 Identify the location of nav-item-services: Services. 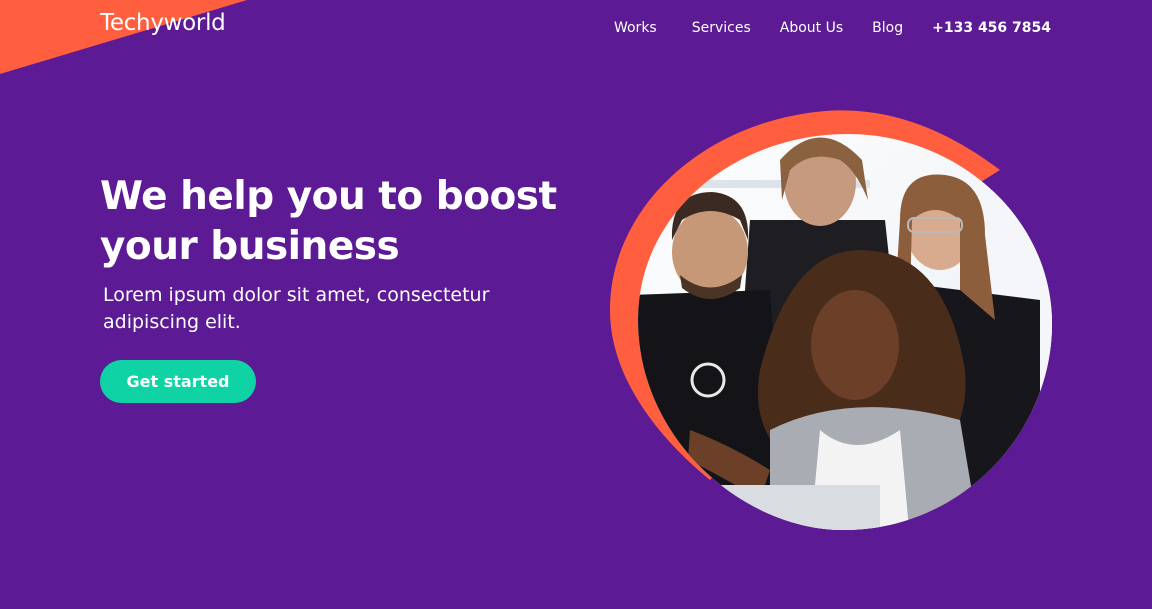
(721, 28).